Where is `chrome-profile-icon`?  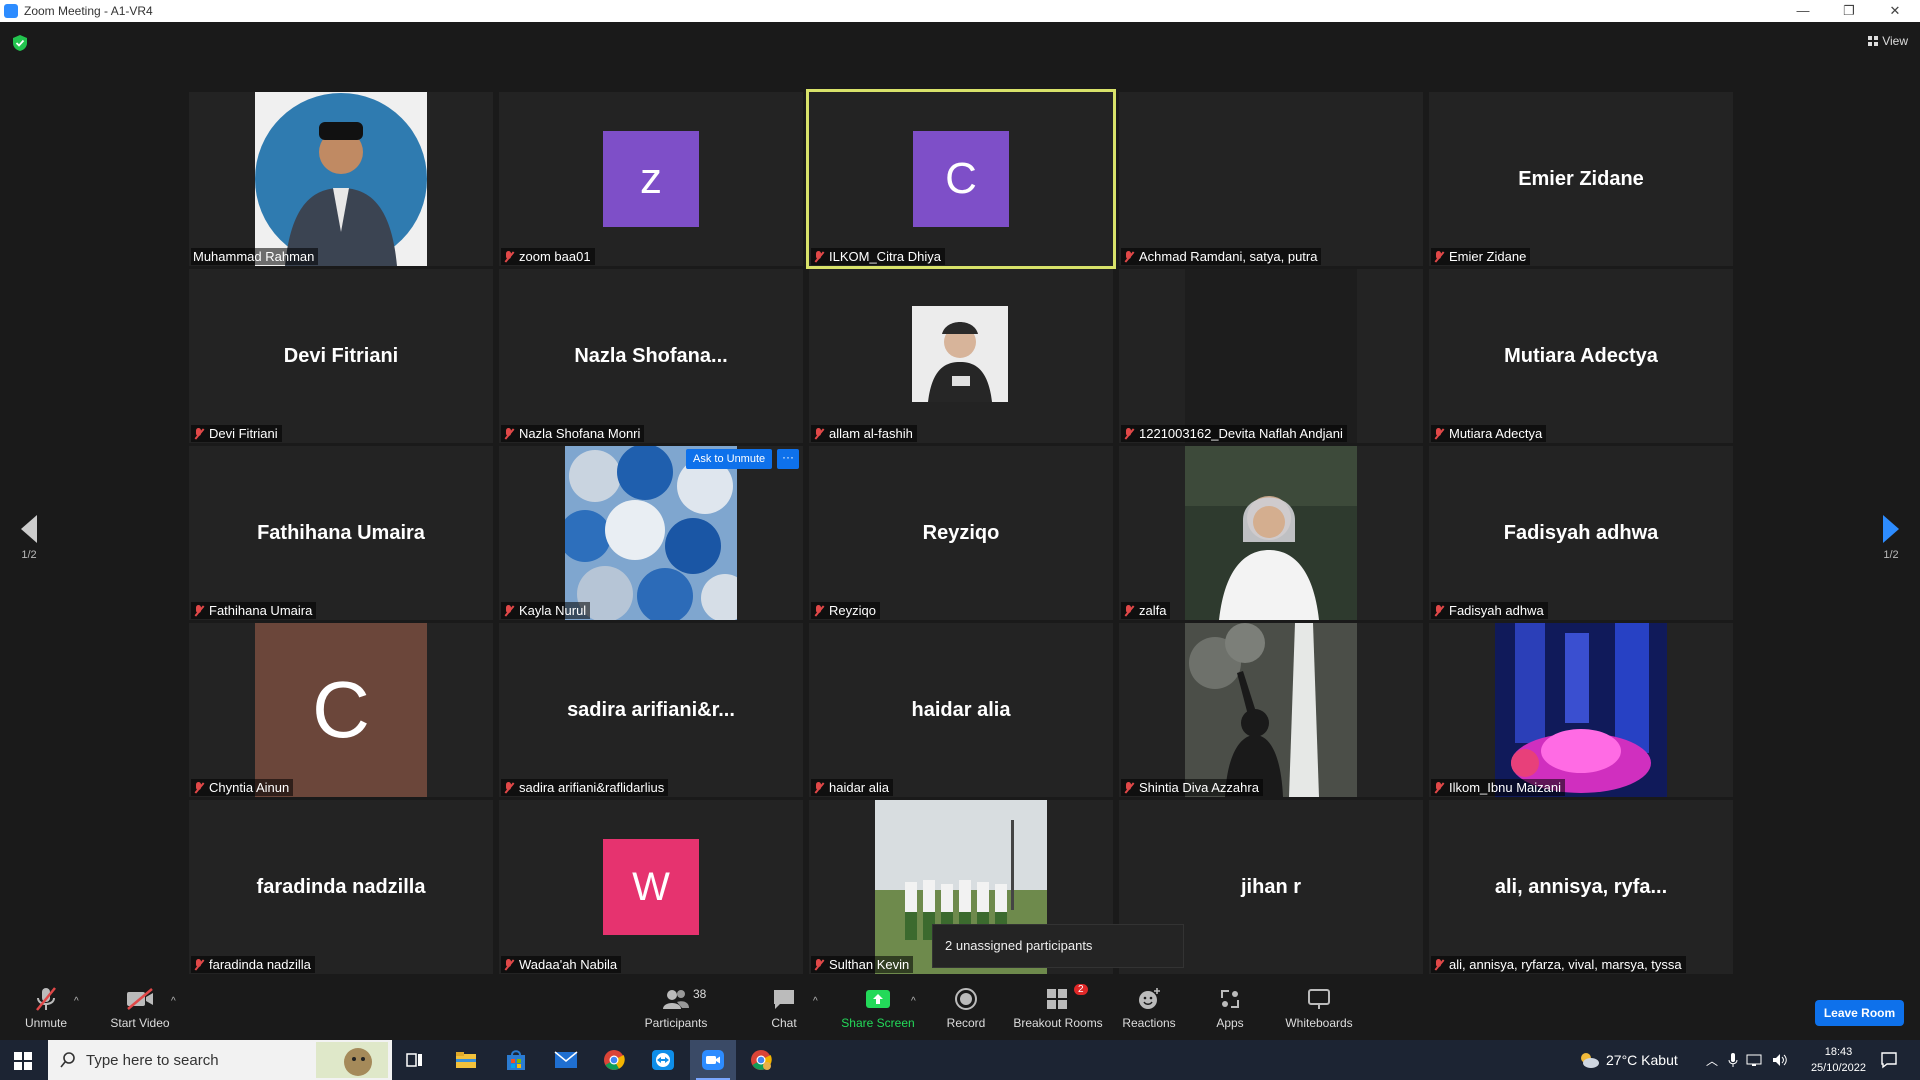 chrome-profile-icon is located at coordinates (761, 1060).